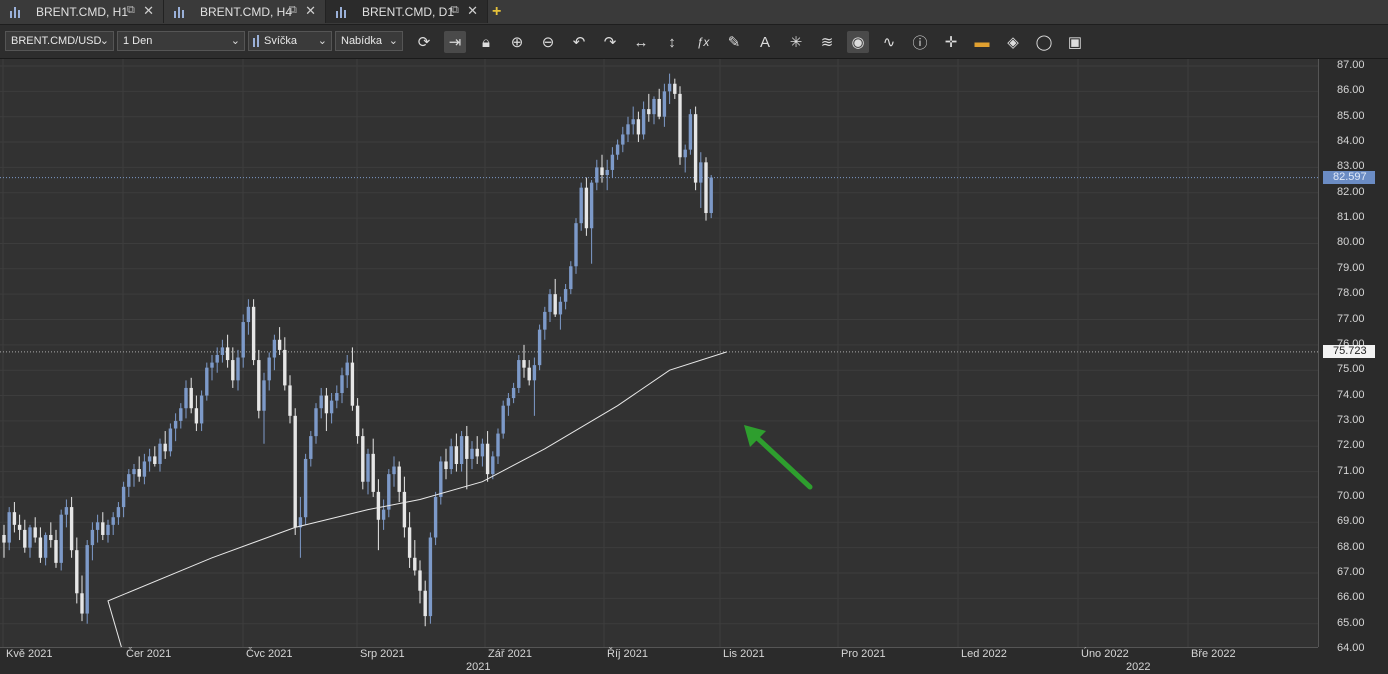  Describe the element at coordinates (1351, 622) in the screenshot. I see `price-tick-label: 65.00` at that location.